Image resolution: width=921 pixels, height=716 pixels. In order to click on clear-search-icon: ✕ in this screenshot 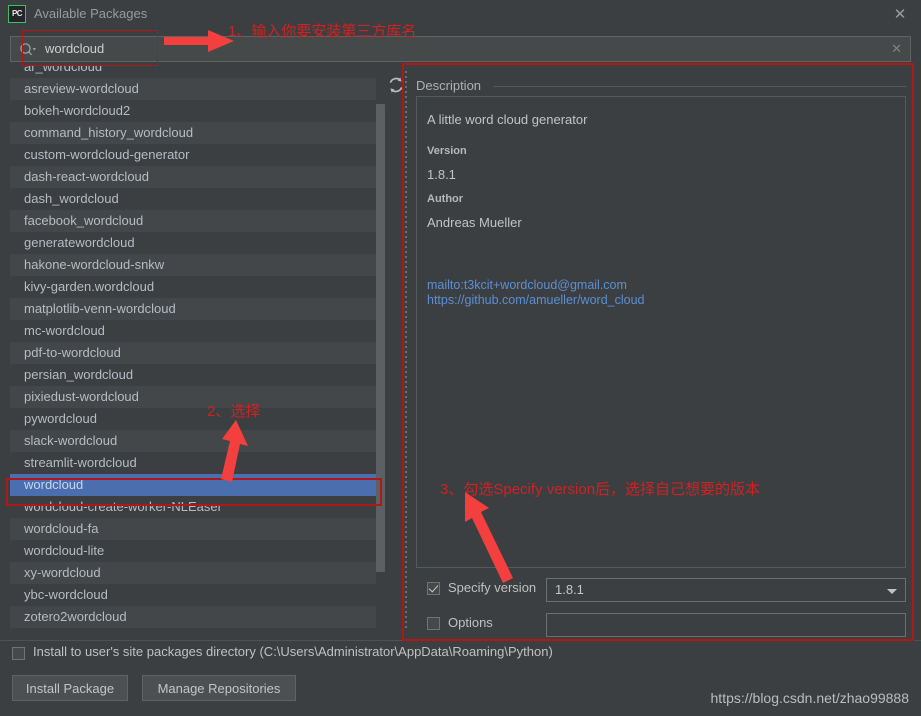, I will do `click(896, 49)`.